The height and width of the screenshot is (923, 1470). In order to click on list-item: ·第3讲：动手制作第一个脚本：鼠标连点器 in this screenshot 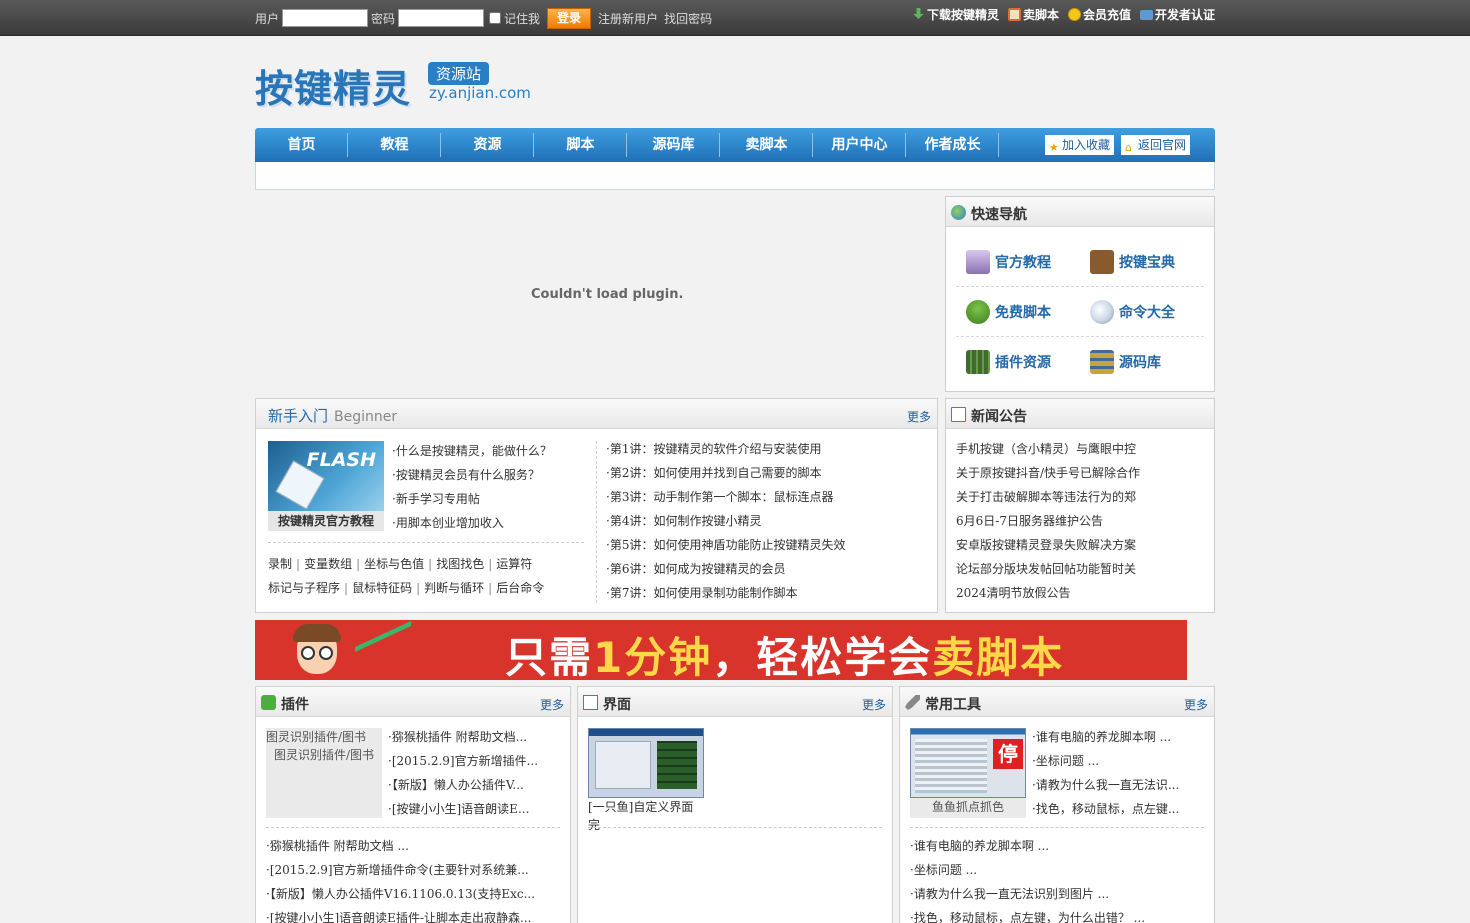, I will do `click(725, 497)`.